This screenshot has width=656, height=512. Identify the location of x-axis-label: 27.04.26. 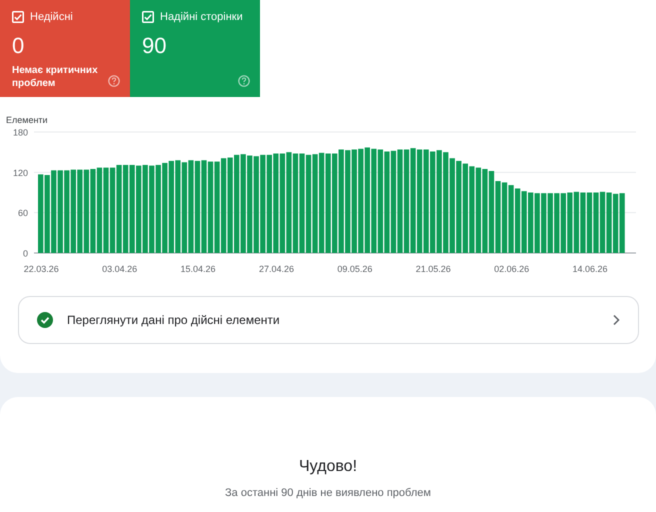
(276, 269).